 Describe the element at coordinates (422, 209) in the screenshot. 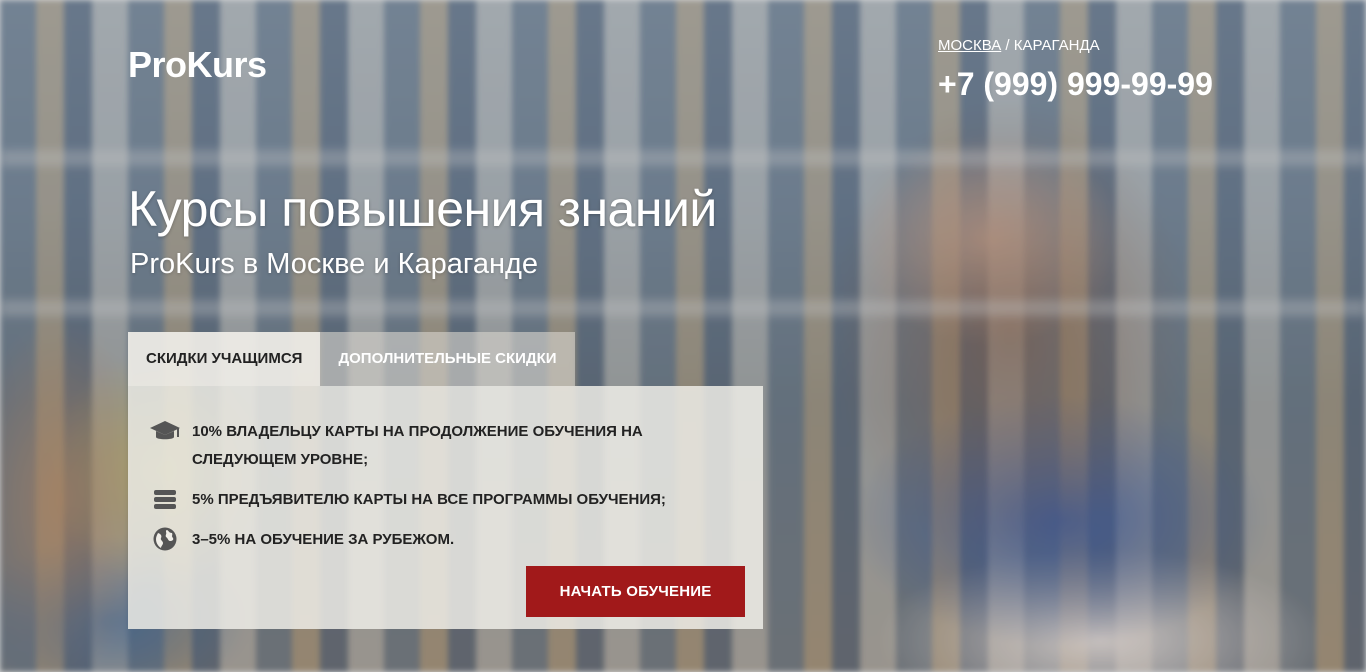

I see `hero-title: Курсы повышения знаний` at that location.